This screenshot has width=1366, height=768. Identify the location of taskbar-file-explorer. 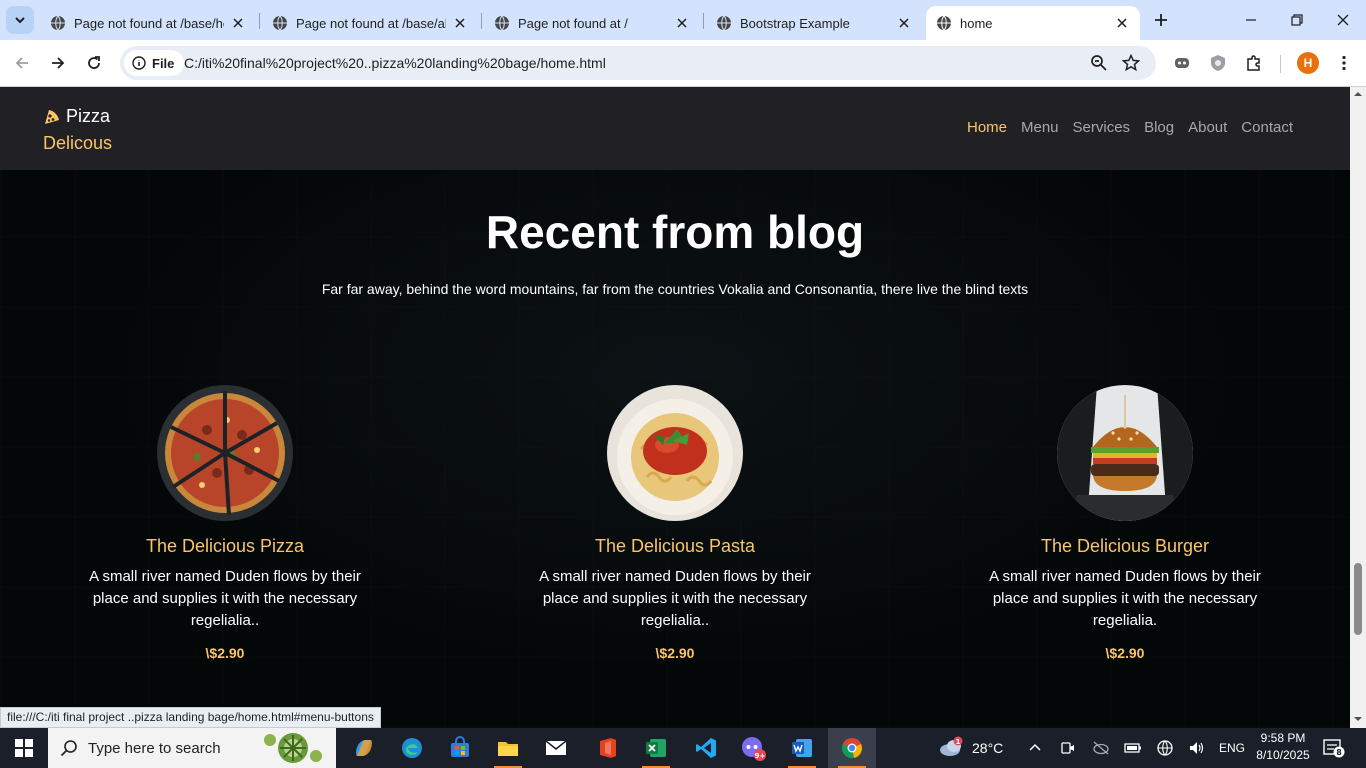
(508, 748).